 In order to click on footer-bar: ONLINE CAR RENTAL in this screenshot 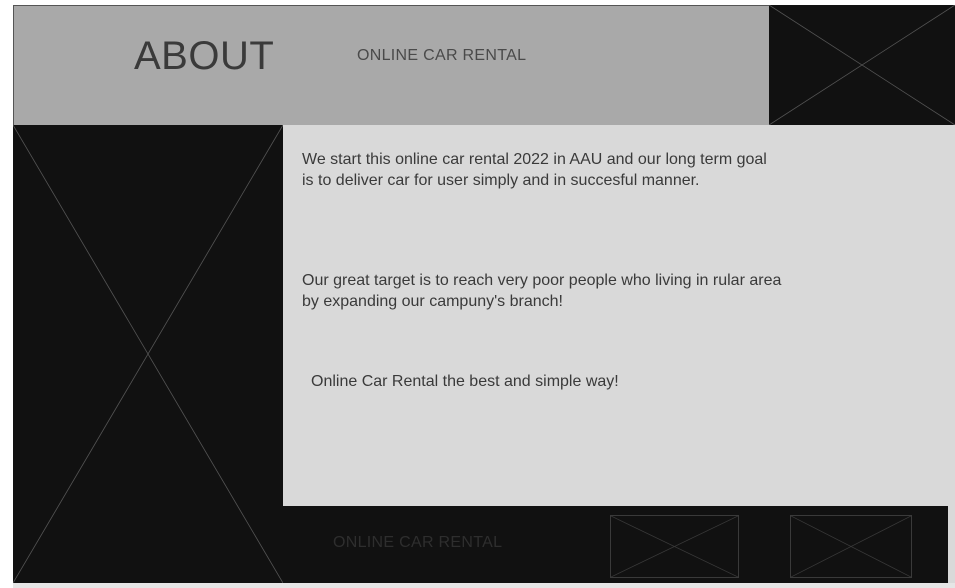, I will do `click(615, 544)`.